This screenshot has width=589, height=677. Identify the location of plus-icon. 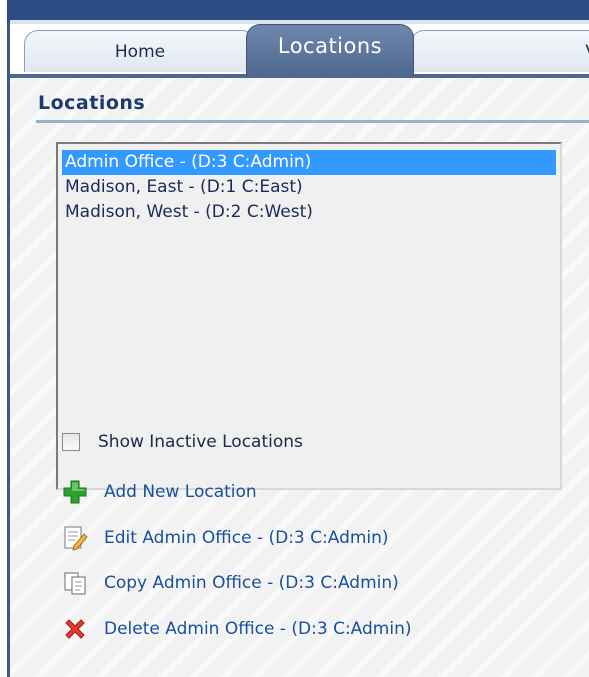
(75, 492).